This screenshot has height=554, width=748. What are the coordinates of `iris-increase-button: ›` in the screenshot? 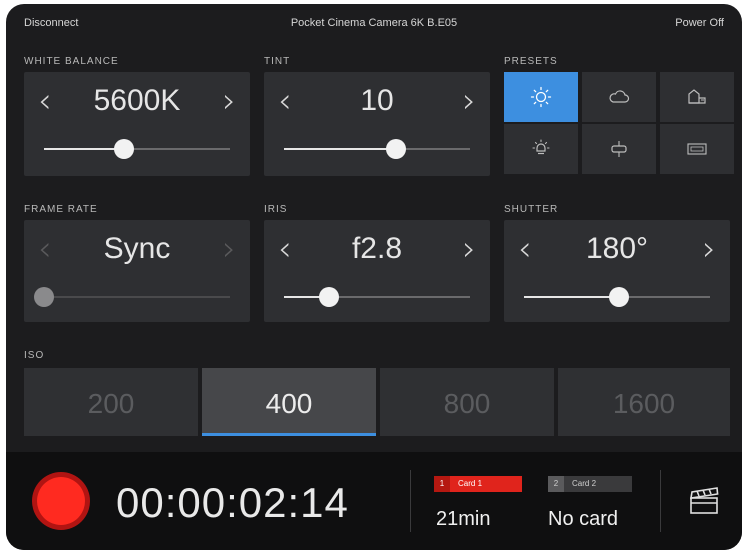 It's located at (469, 249).